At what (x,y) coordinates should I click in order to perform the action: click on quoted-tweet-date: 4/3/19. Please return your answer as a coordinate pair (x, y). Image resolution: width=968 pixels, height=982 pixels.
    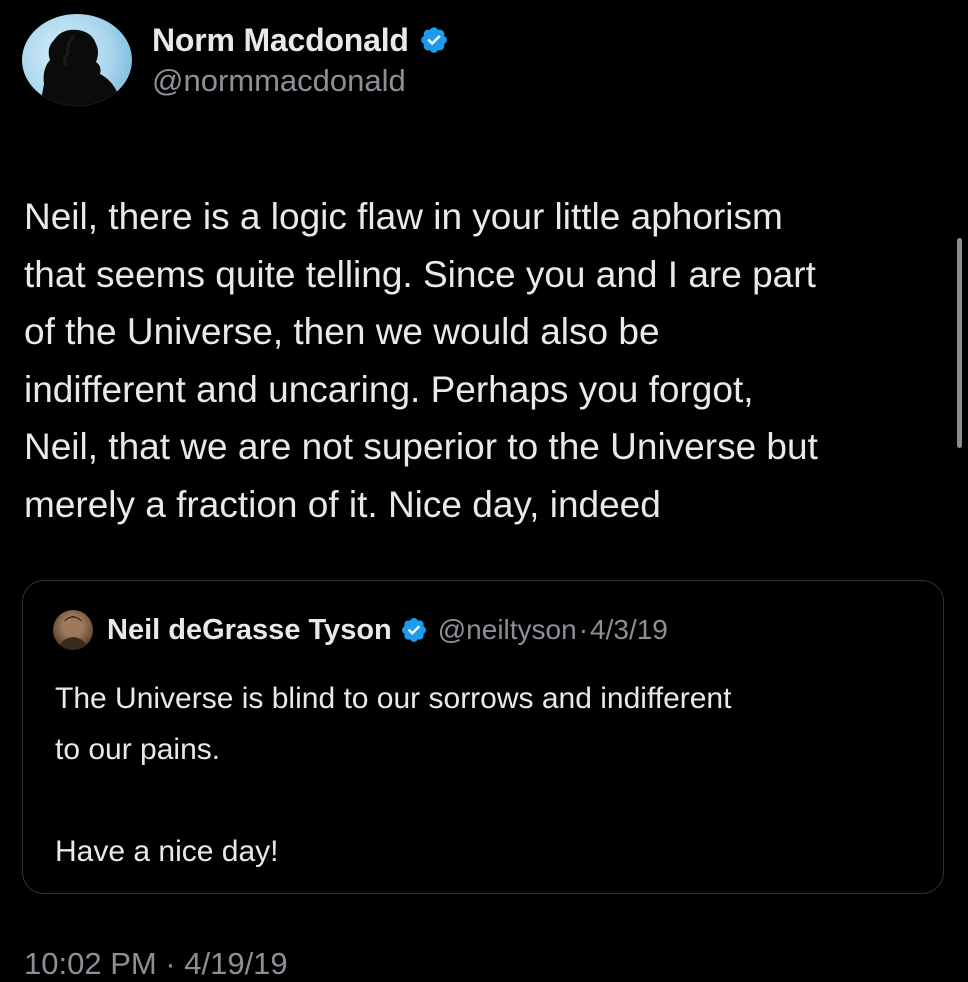
    Looking at the image, I should click on (629, 630).